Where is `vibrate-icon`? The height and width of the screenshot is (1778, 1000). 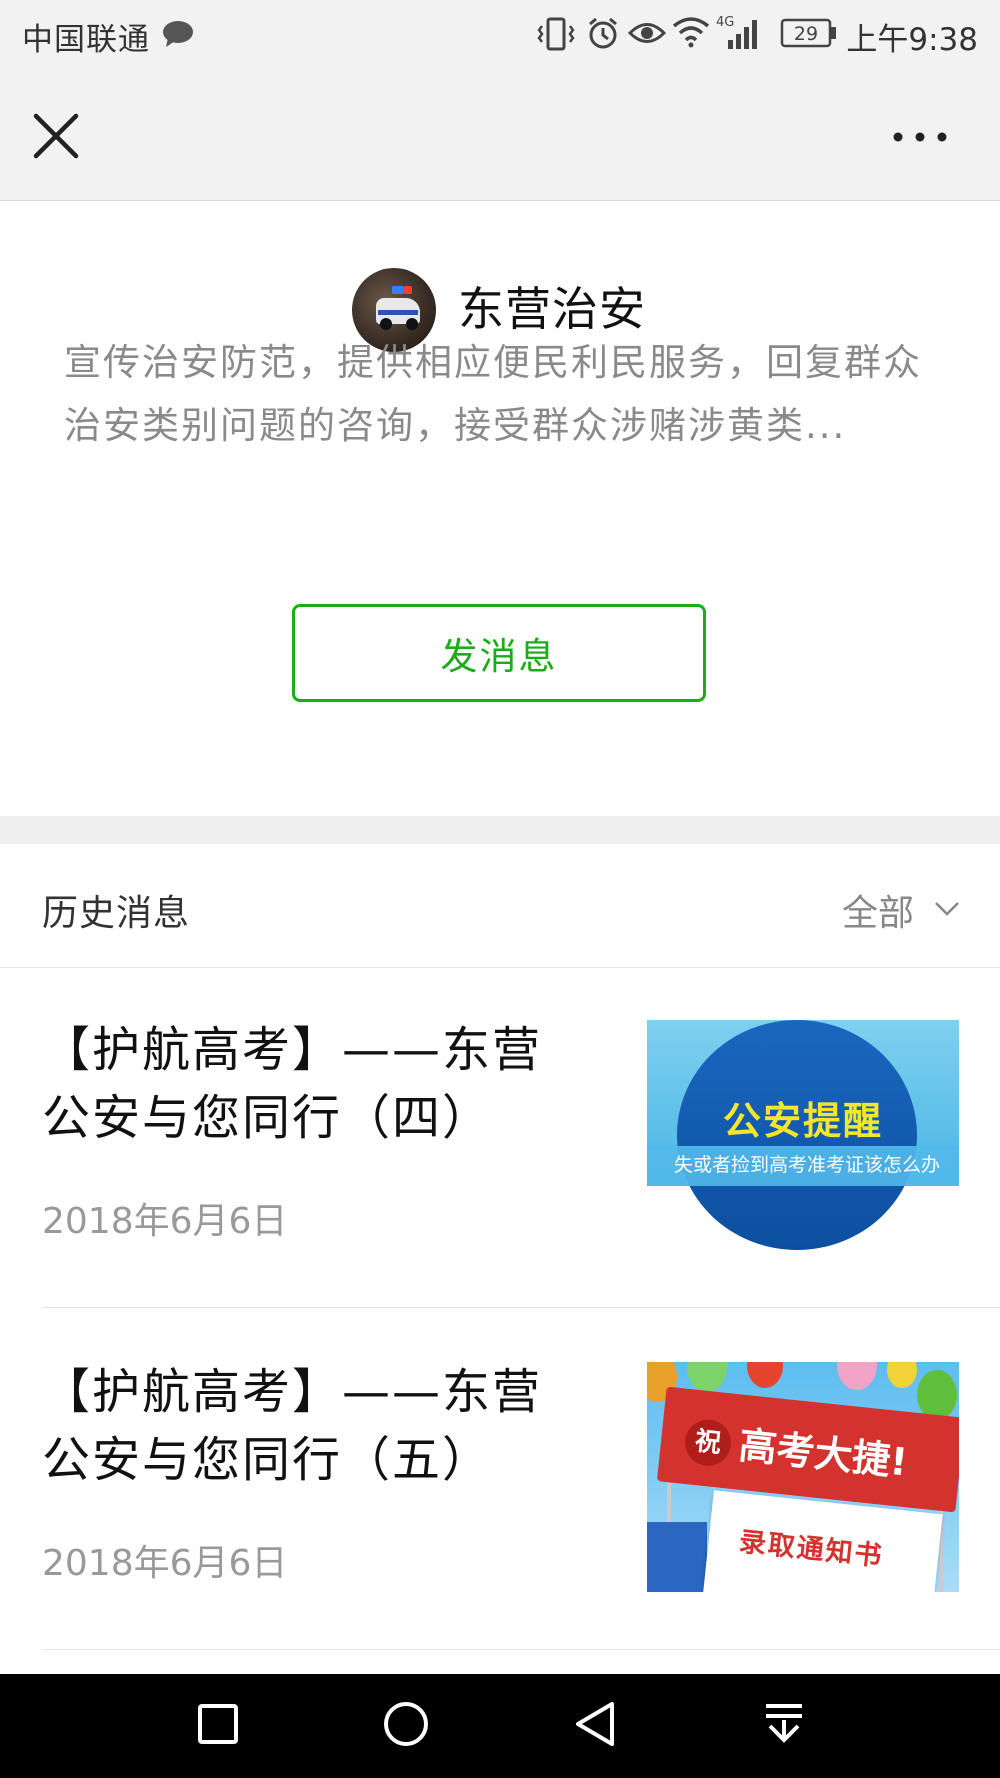 vibrate-icon is located at coordinates (556, 34).